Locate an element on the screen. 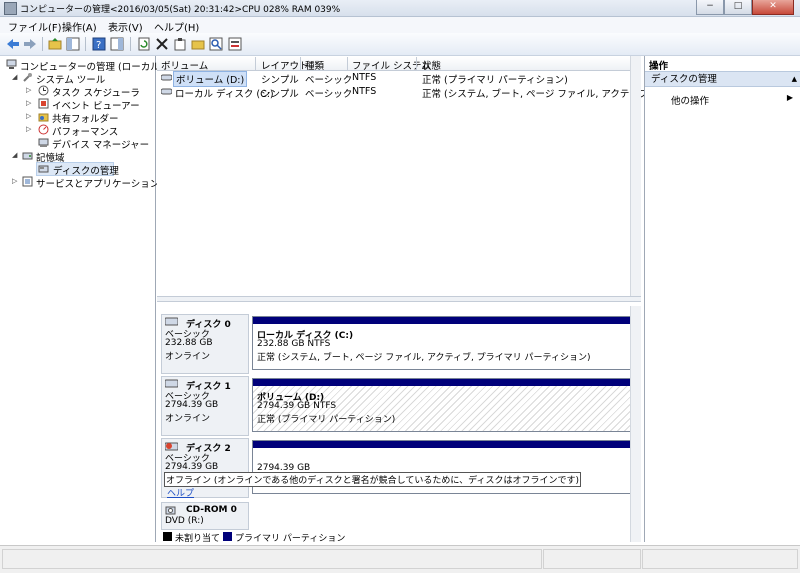 The width and height of the screenshot is (800, 573). actions-header: 操作 is located at coordinates (659, 66).